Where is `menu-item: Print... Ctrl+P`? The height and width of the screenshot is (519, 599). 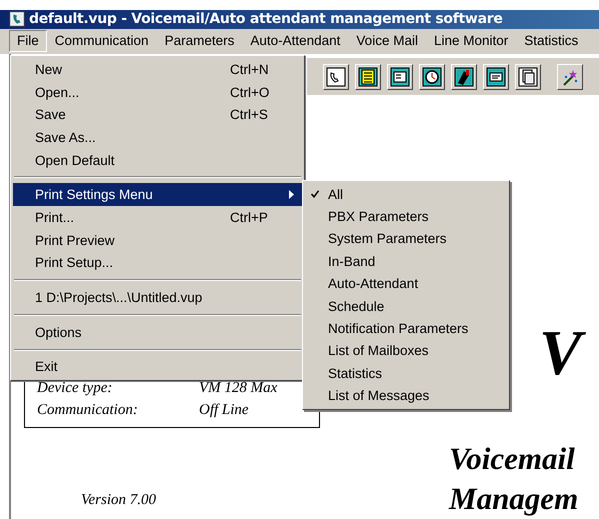
menu-item: Print... Ctrl+P is located at coordinates (157, 217).